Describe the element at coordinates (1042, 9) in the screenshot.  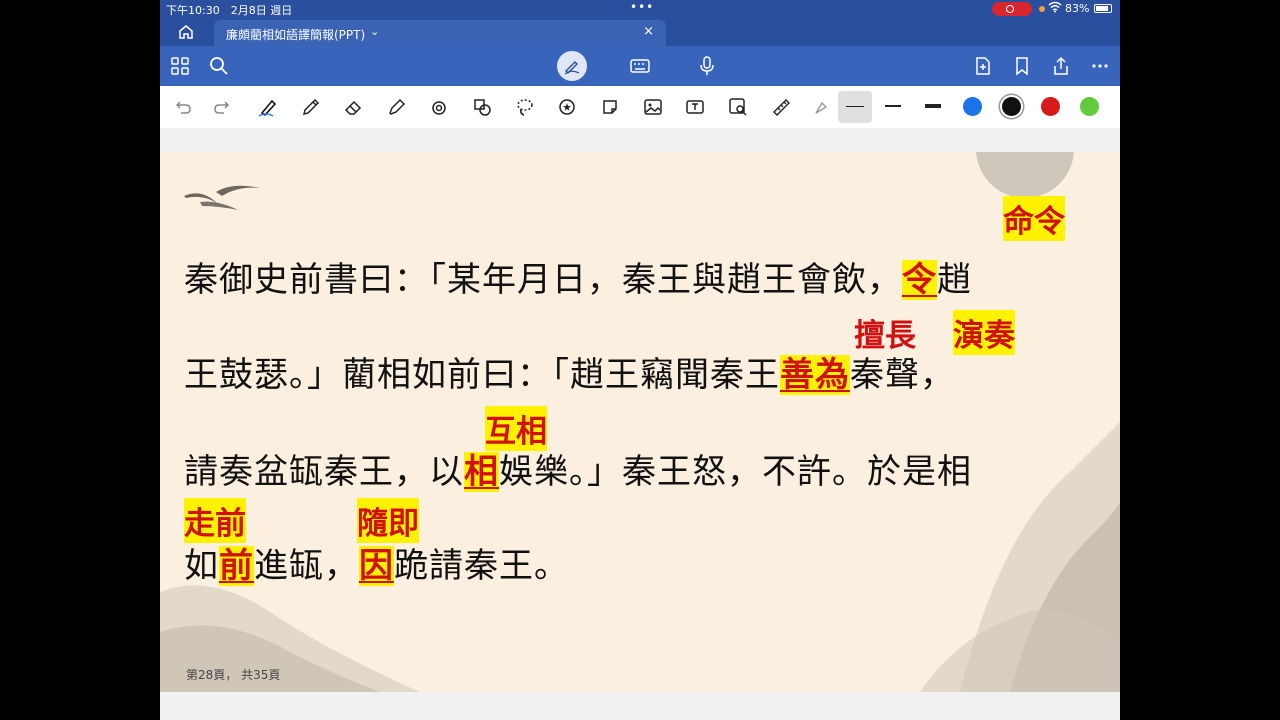
I see `mic-indicator-icon` at that location.